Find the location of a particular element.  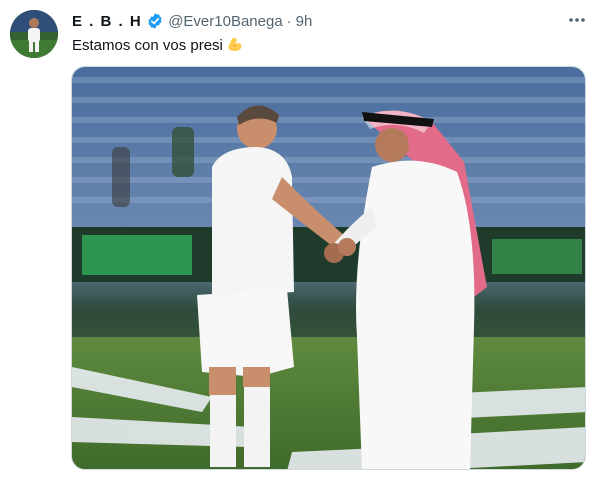

avatar is located at coordinates (34, 34).